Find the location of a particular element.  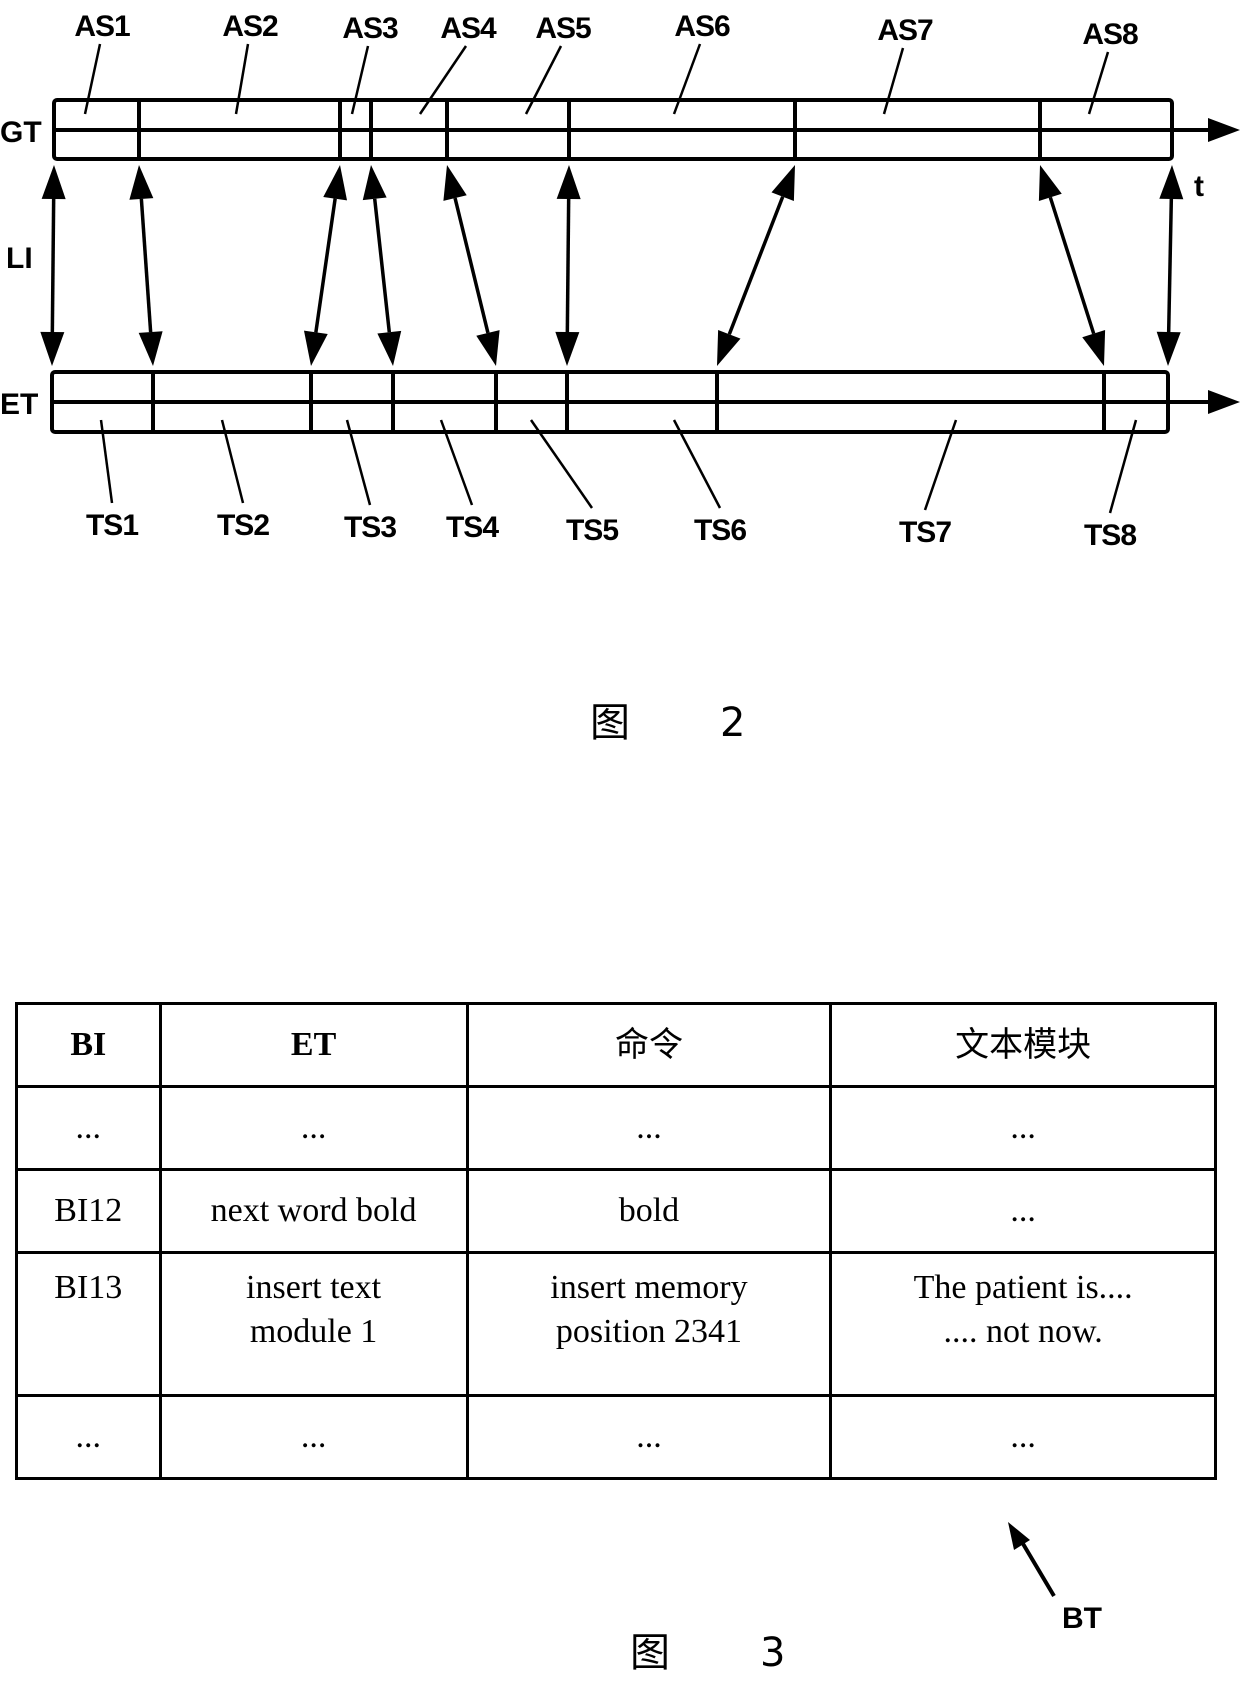

cell-text-module: The patient is........ not now. is located at coordinates (1023, 1324).